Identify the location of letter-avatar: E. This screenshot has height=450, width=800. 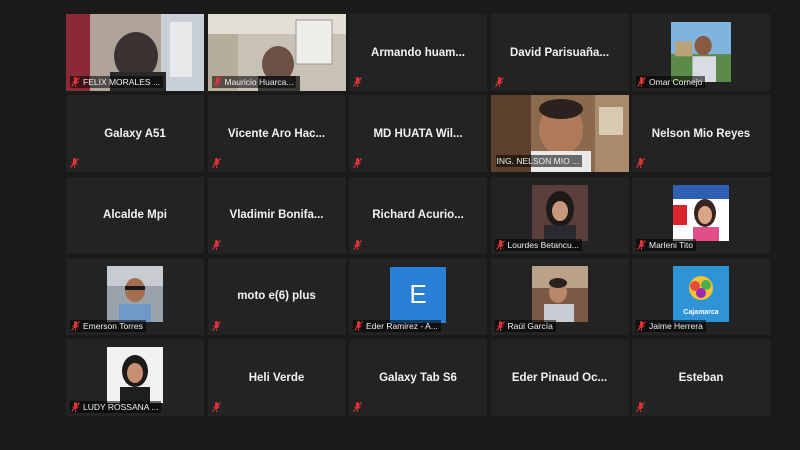
(418, 294).